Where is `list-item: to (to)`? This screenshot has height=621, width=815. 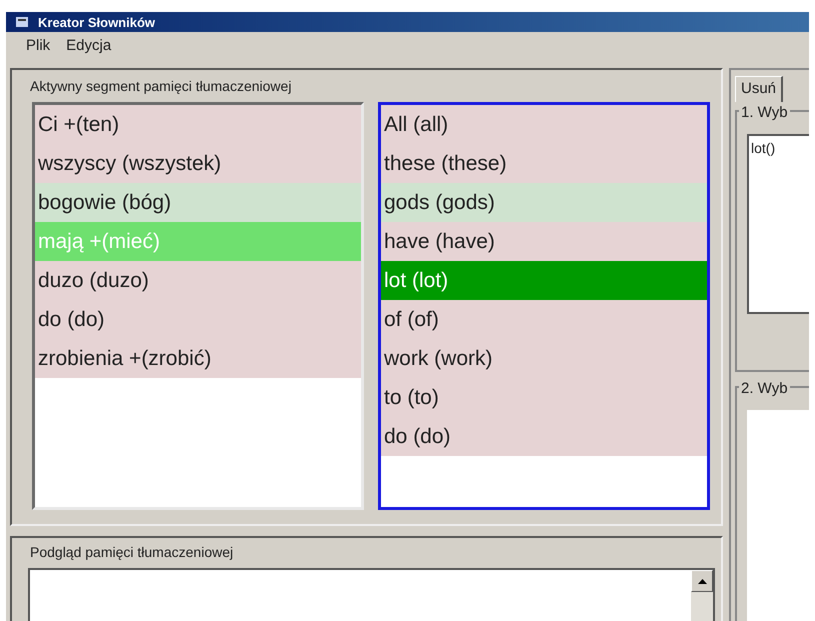
list-item: to (to) is located at coordinates (544, 397).